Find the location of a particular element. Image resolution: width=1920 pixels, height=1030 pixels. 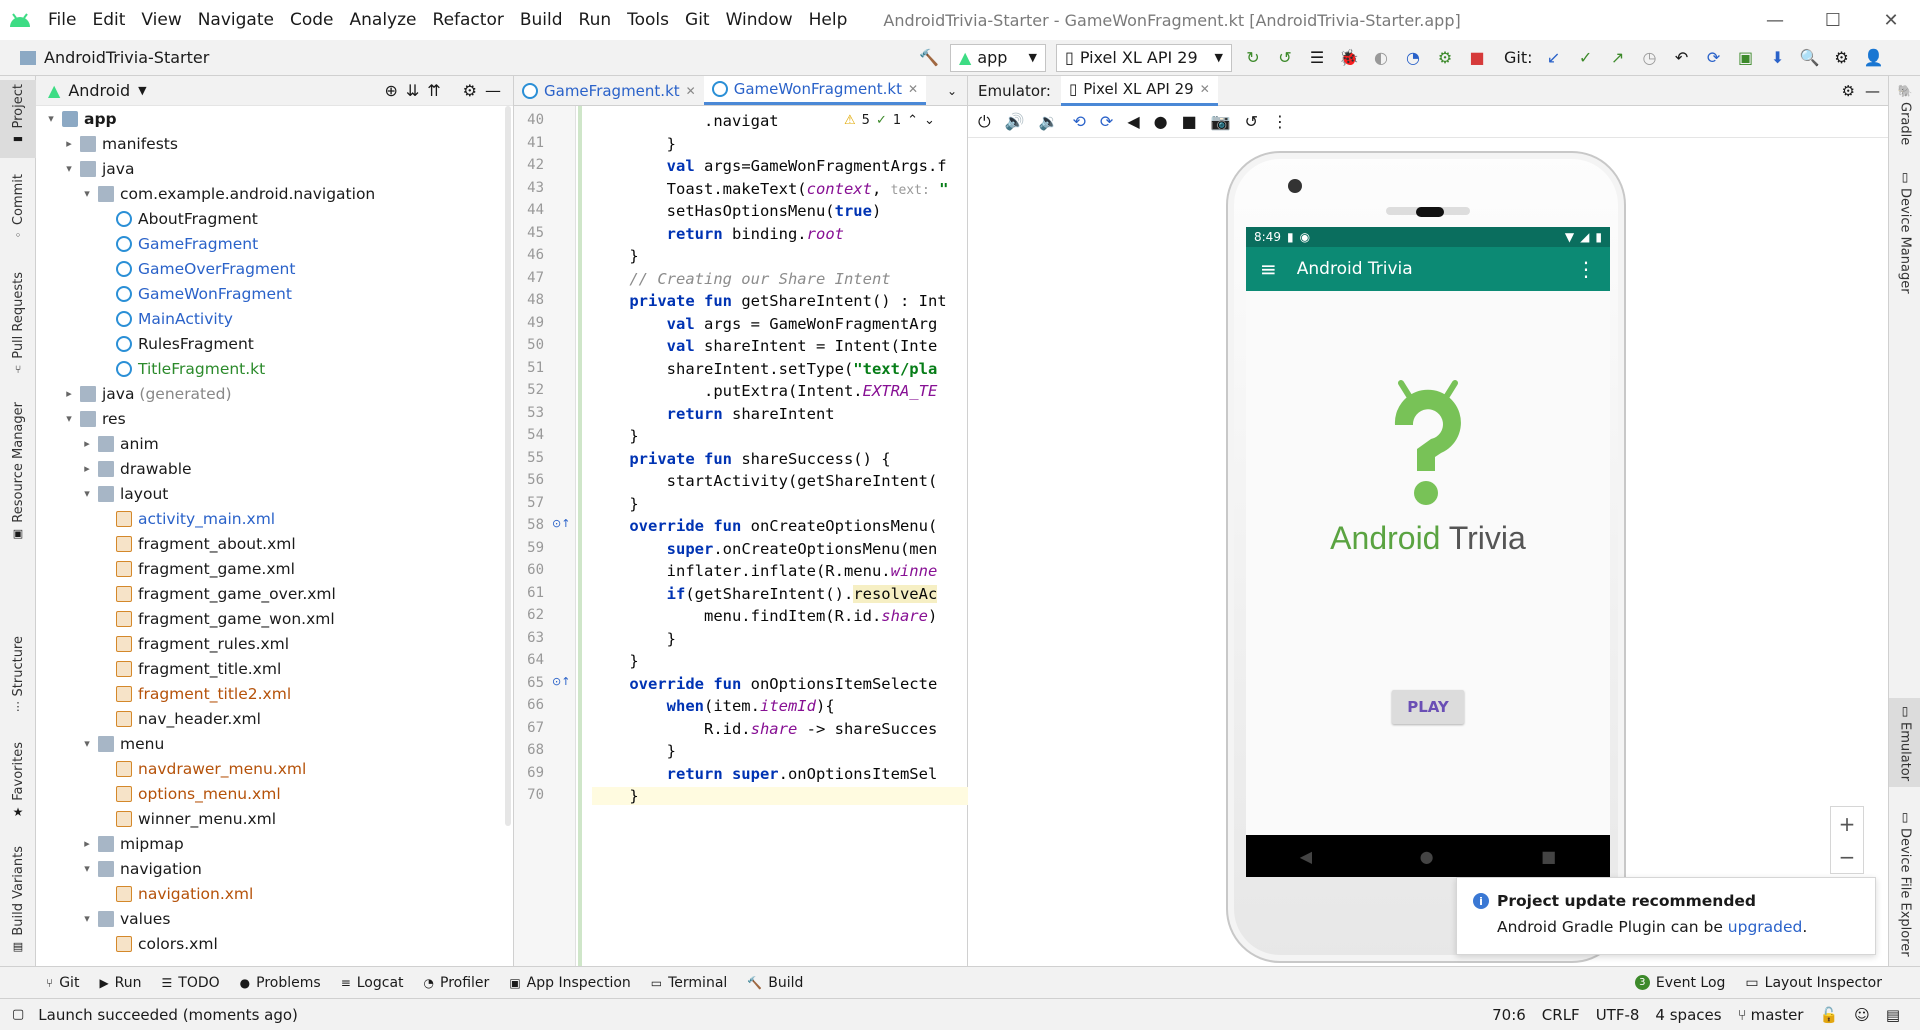

menu-item-code: Code is located at coordinates (312, 20).